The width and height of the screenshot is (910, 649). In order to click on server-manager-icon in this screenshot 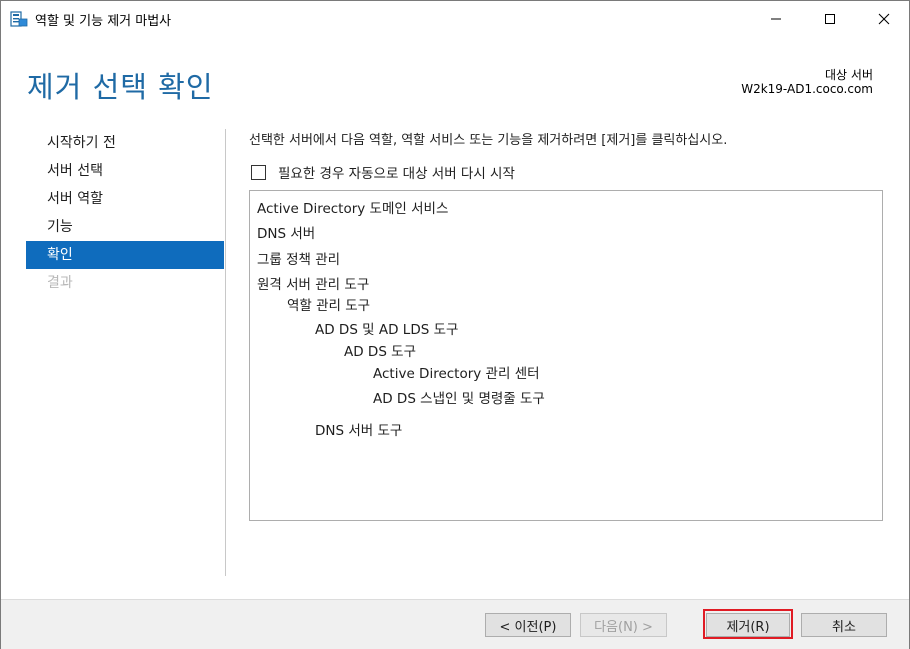, I will do `click(19, 19)`.